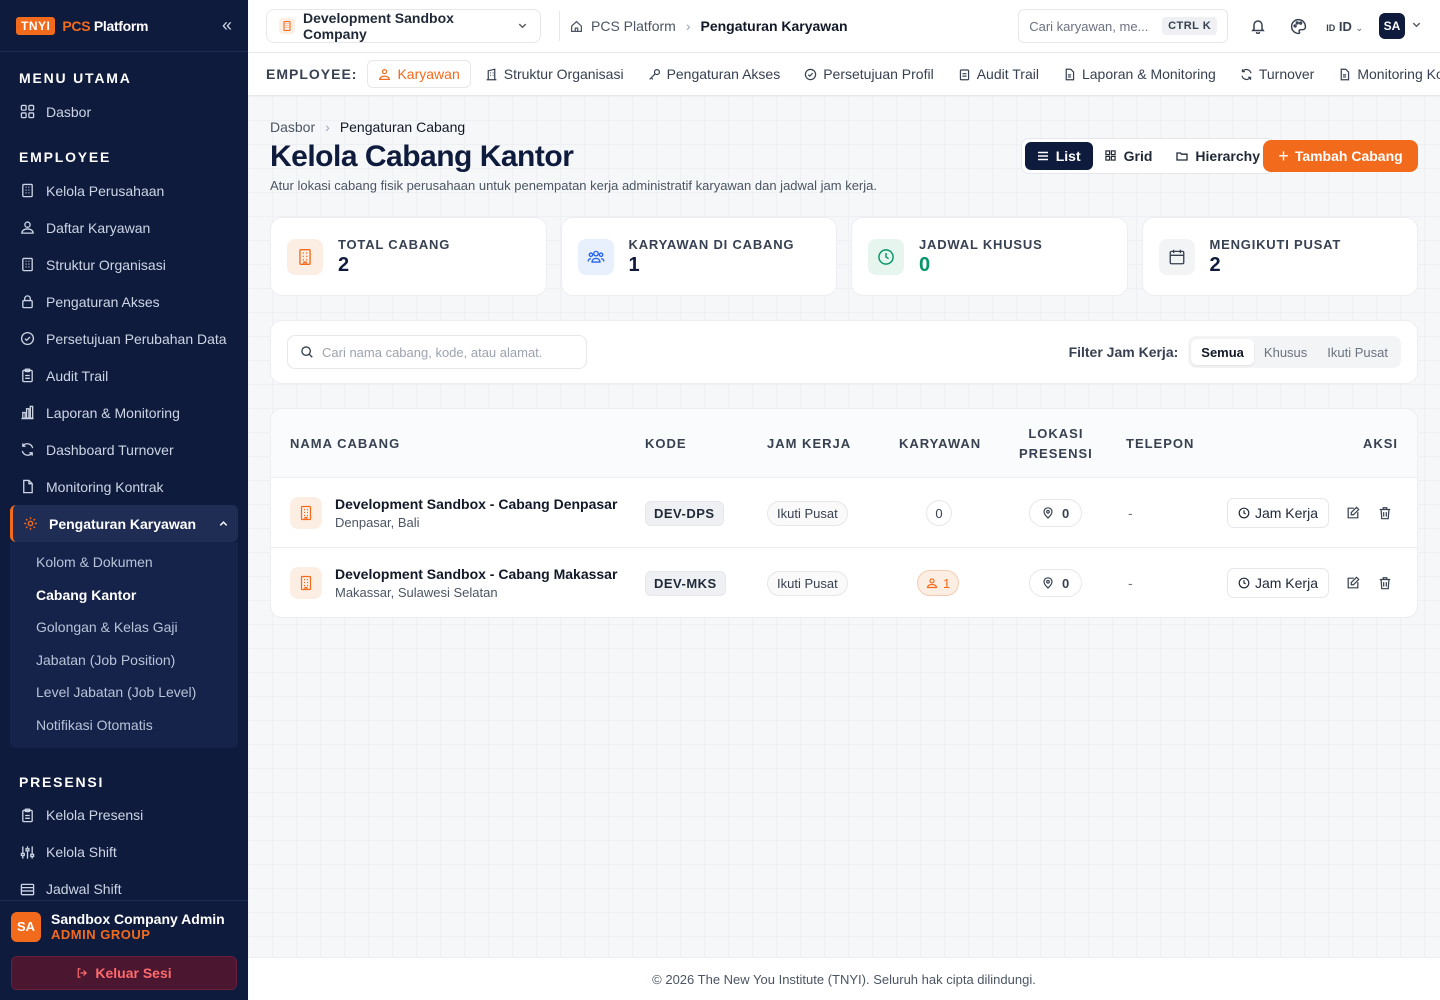 This screenshot has width=1440, height=1000. What do you see at coordinates (869, 74) in the screenshot?
I see `tab-persetujuan-profil: Persetujuan Profil` at bounding box center [869, 74].